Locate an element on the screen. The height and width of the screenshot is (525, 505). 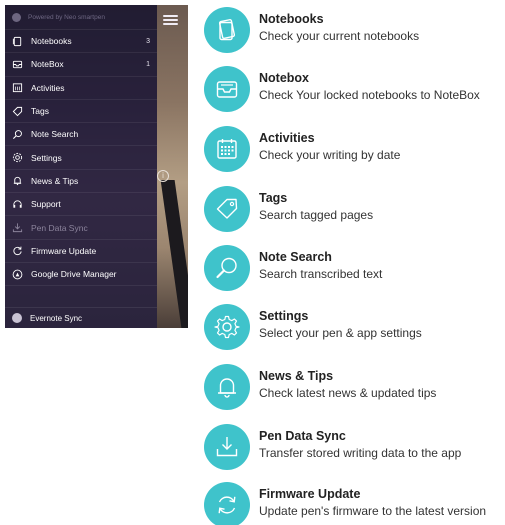
feature-title: Notebox is located at coordinates (284, 78).